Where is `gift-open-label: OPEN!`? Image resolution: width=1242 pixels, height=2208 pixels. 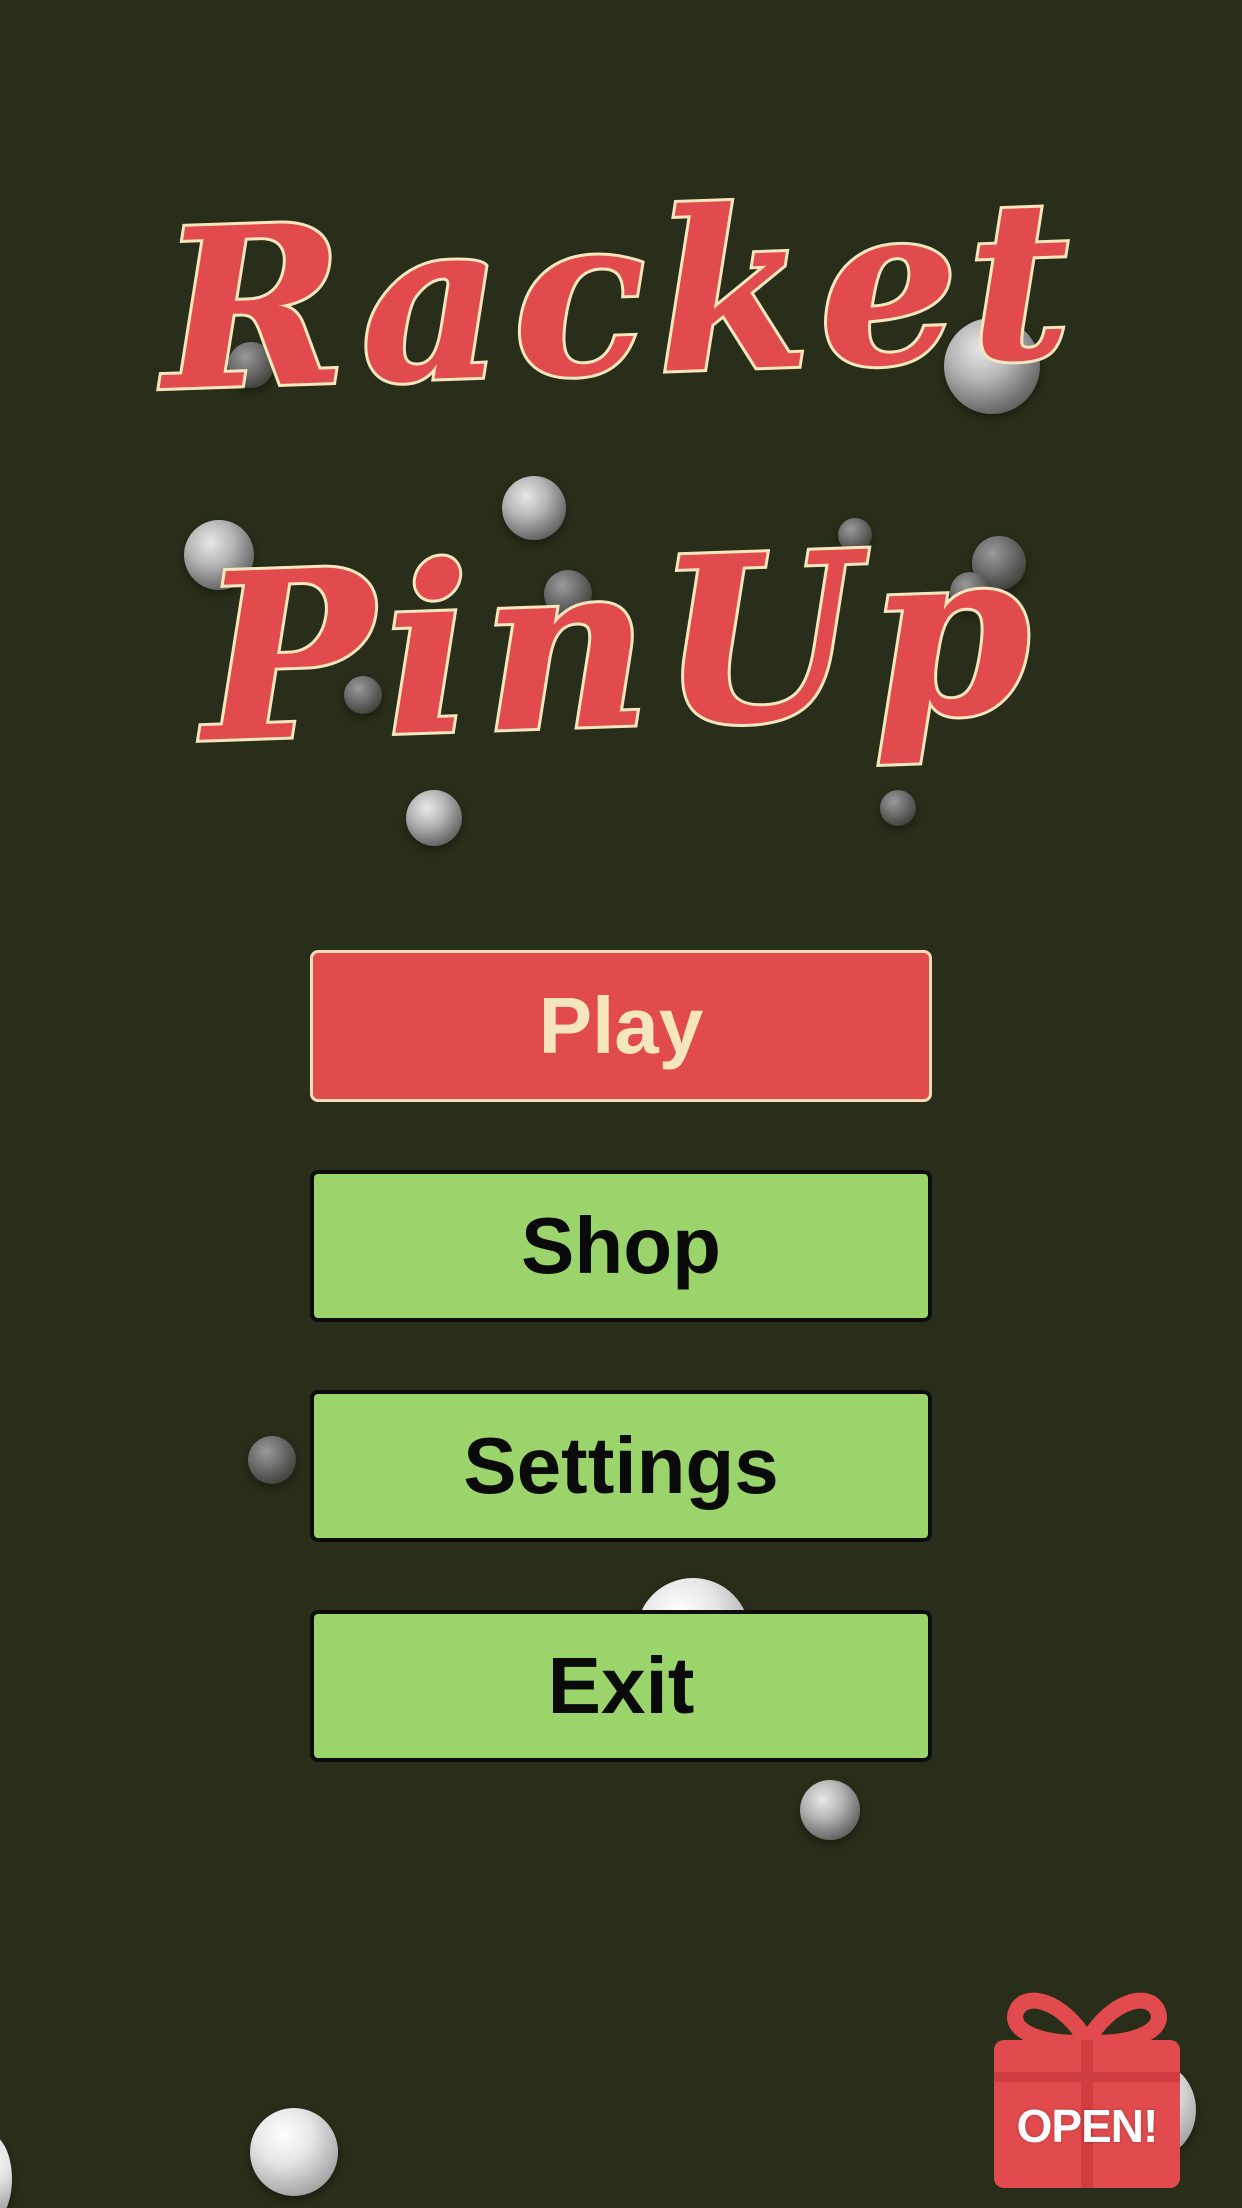 gift-open-label: OPEN! is located at coordinates (1087, 2126).